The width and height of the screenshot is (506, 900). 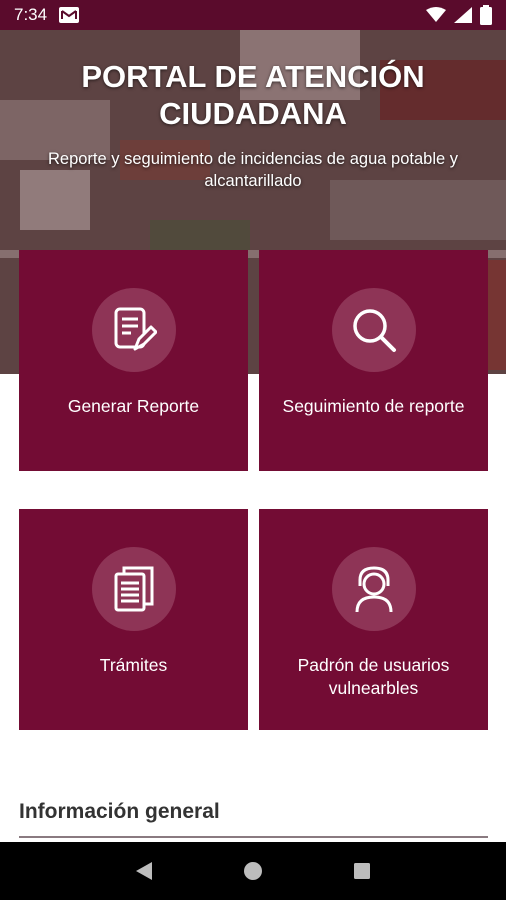 I want to click on battery-icon, so click(x=486, y=15).